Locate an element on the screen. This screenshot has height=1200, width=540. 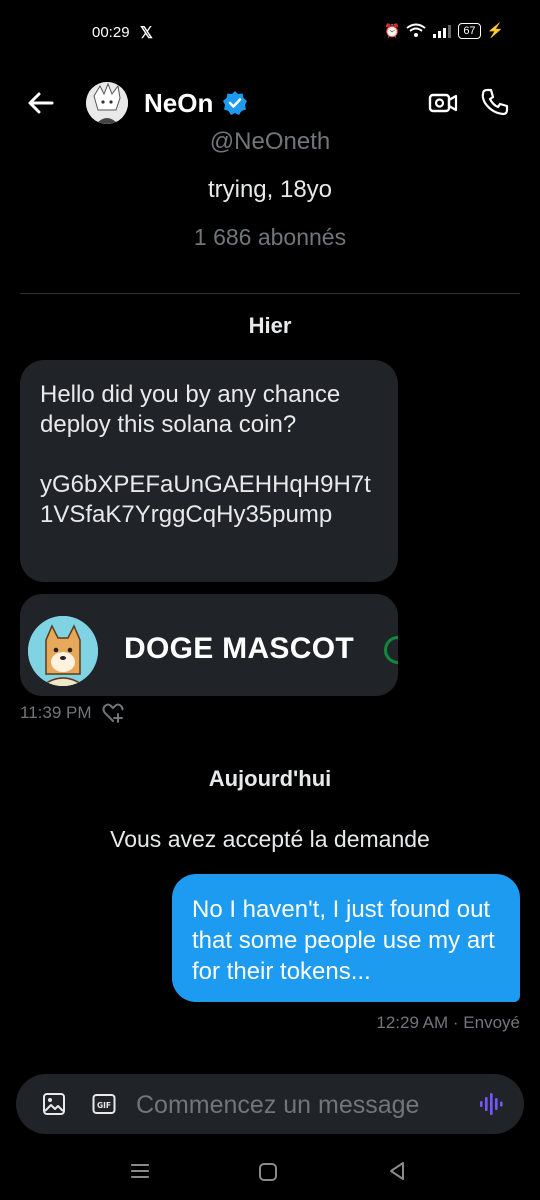
back-arrow-icon is located at coordinates (41, 103).